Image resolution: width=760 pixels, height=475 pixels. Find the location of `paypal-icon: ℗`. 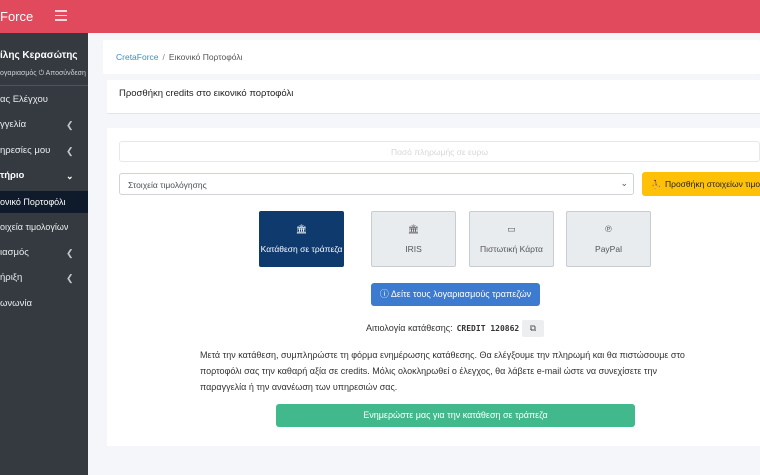

paypal-icon: ℗ is located at coordinates (608, 229).